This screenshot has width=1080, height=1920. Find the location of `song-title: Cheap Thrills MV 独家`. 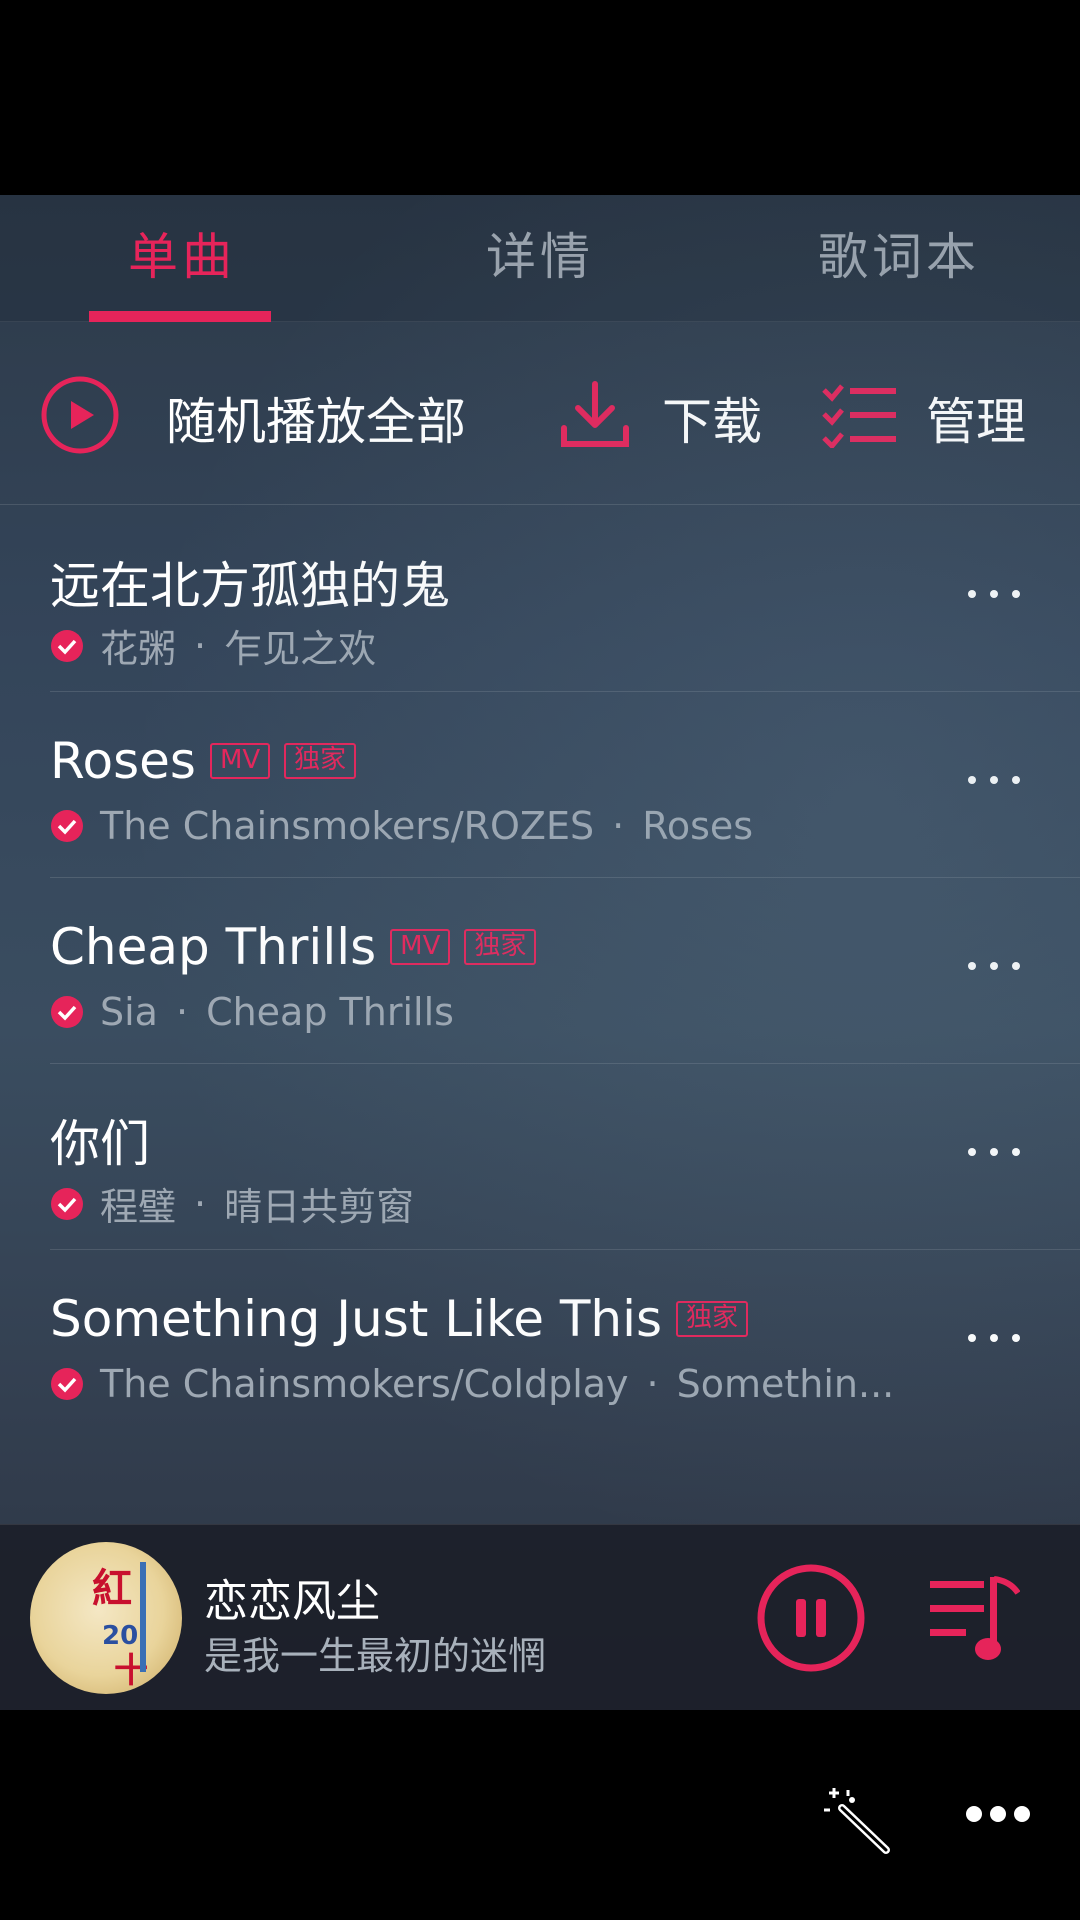

song-title: Cheap Thrills MV 独家 is located at coordinates (293, 947).